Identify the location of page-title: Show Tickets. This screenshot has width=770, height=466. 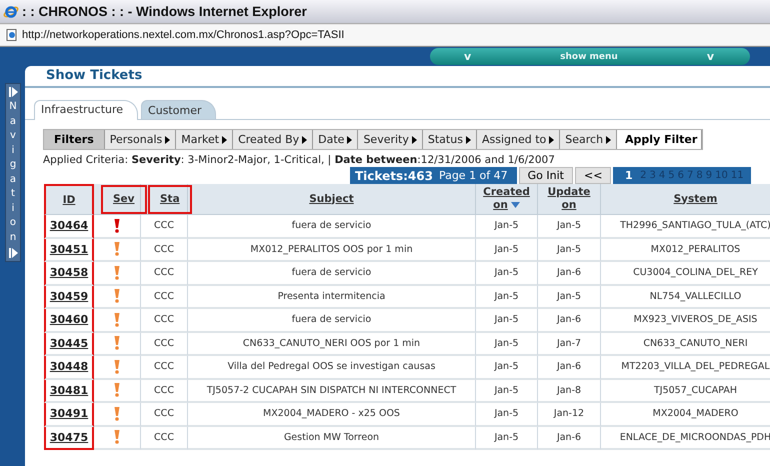
(397, 77).